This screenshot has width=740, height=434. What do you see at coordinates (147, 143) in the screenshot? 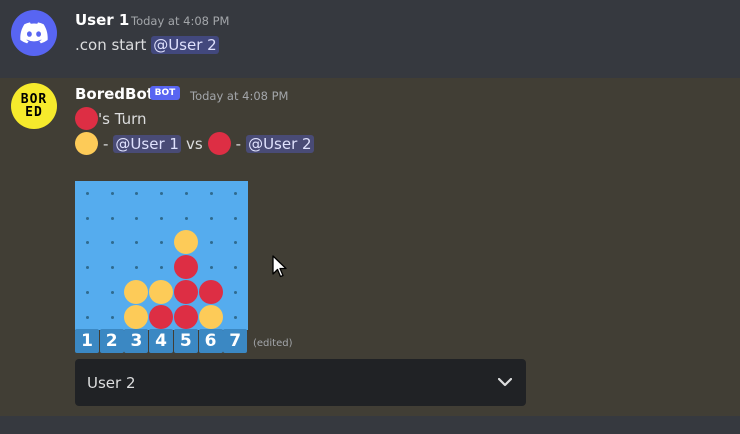
I see `mention-user1: @User 1` at bounding box center [147, 143].